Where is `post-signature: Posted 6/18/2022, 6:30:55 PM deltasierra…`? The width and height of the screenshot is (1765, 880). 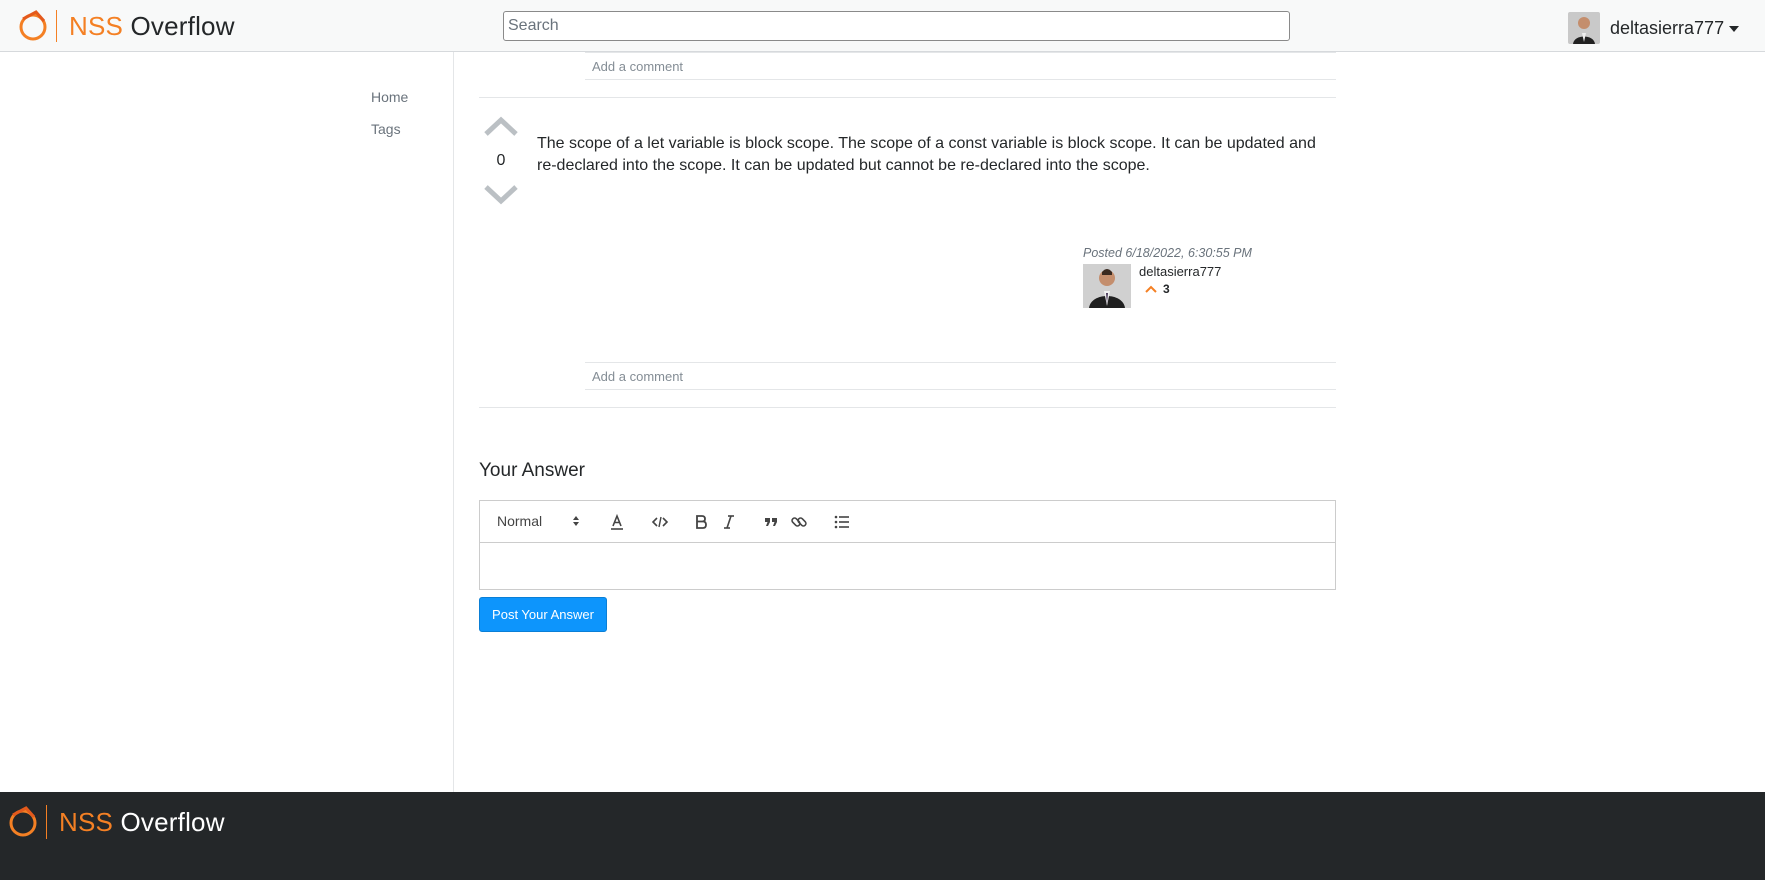 post-signature: Posted 6/18/2022, 6:30:55 PM deltasierra… is located at coordinates (1167, 276).